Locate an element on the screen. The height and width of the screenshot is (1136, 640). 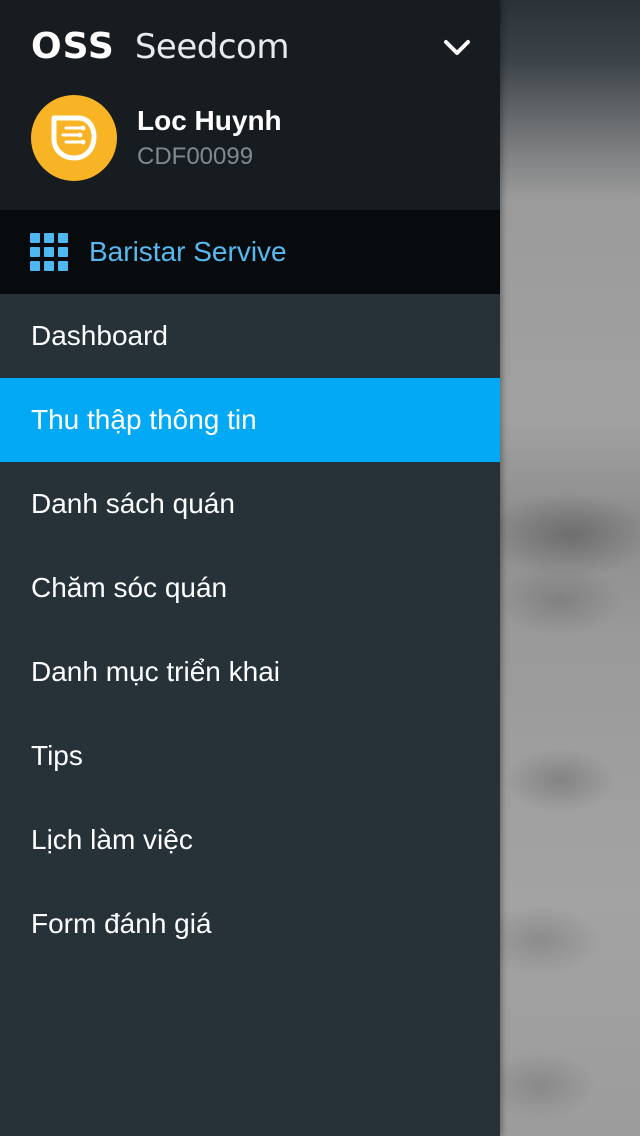
menu-item-label: Form đánh giá is located at coordinates (121, 923).